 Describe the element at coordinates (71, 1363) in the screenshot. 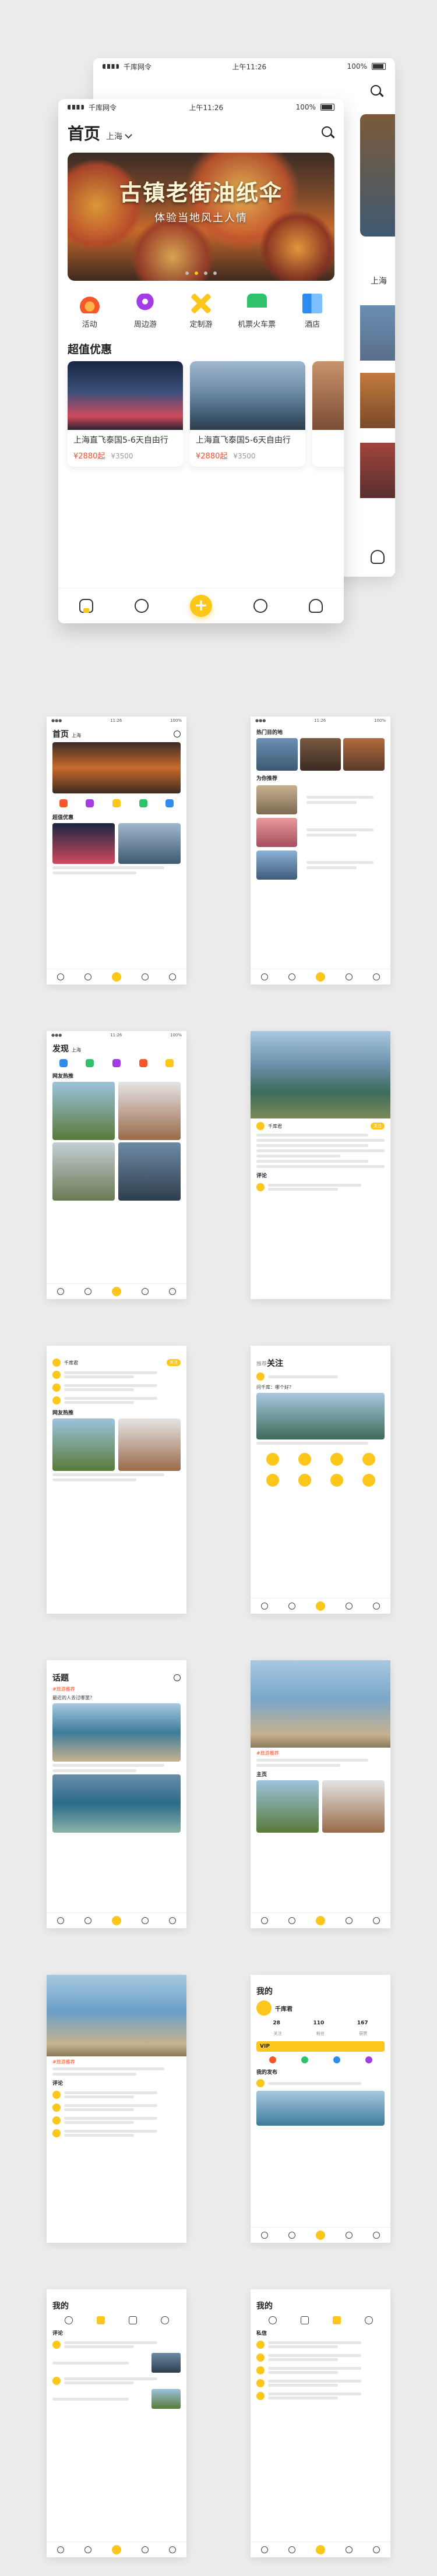

I see `user-name: 千库君` at that location.